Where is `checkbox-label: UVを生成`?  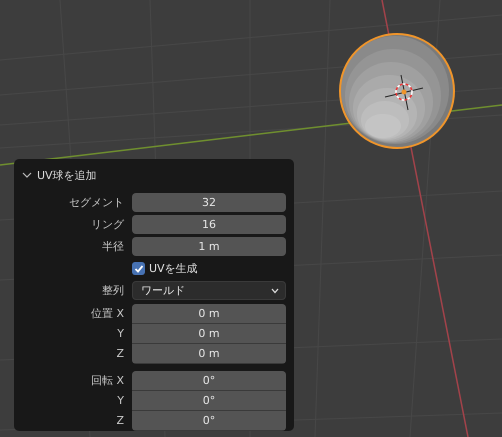
checkbox-label: UVを生成 is located at coordinates (173, 268).